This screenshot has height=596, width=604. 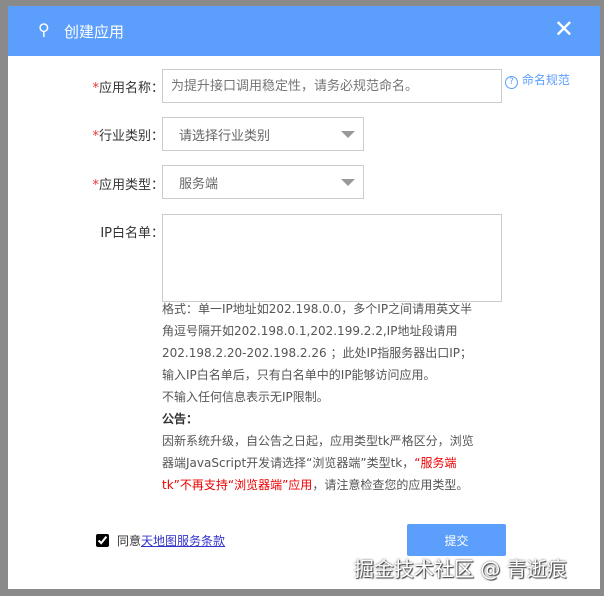 I want to click on dialog-title: 创建应用, so click(x=94, y=32).